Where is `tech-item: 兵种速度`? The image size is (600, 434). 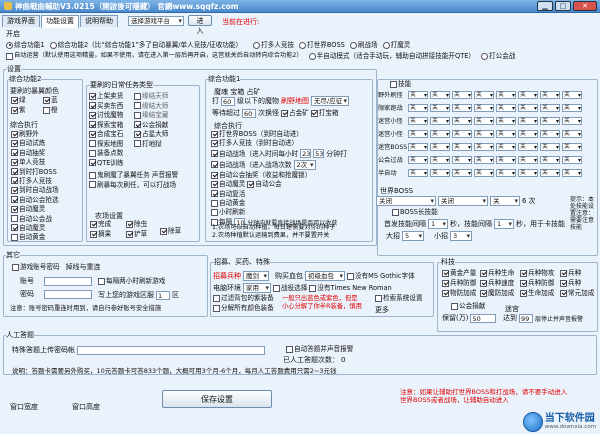 tech-item: 兵种速度 is located at coordinates (500, 283).